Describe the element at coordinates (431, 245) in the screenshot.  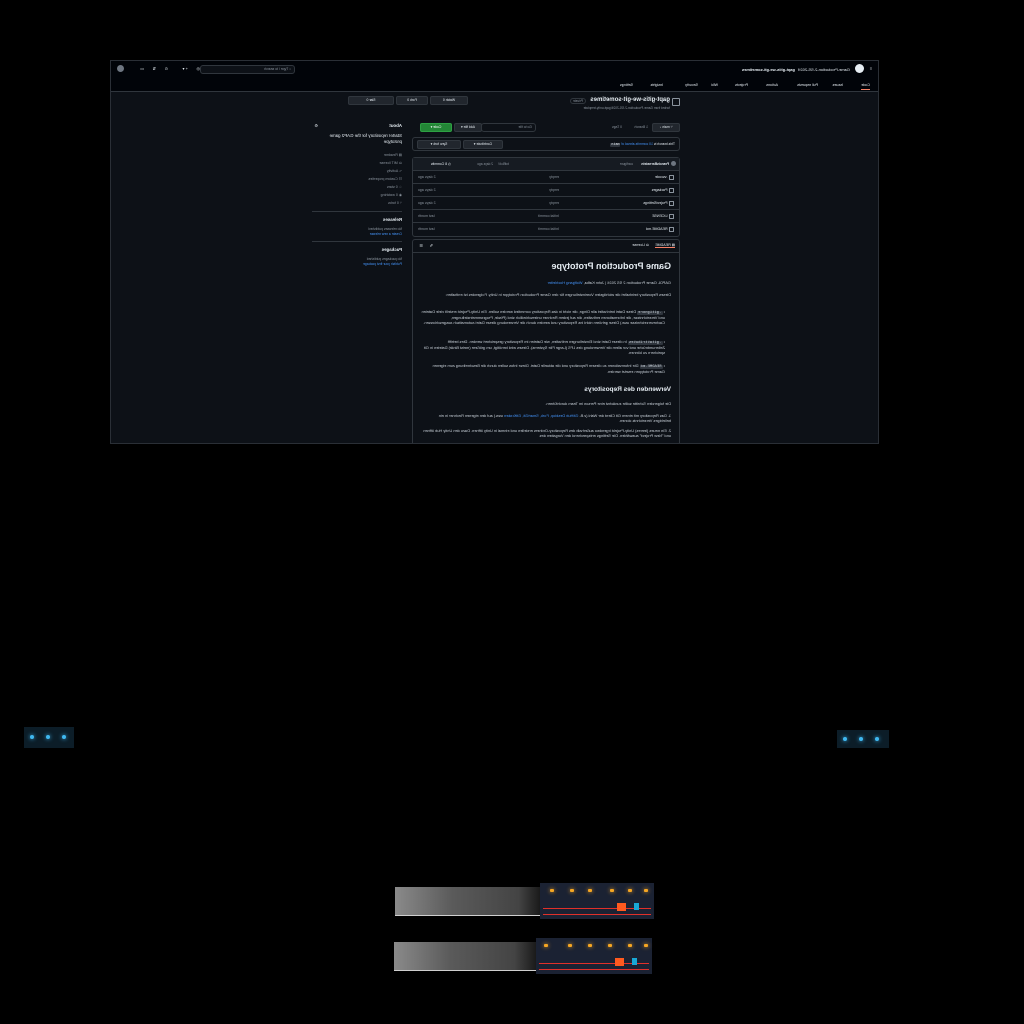
I see `edit-icon: ✎` at that location.